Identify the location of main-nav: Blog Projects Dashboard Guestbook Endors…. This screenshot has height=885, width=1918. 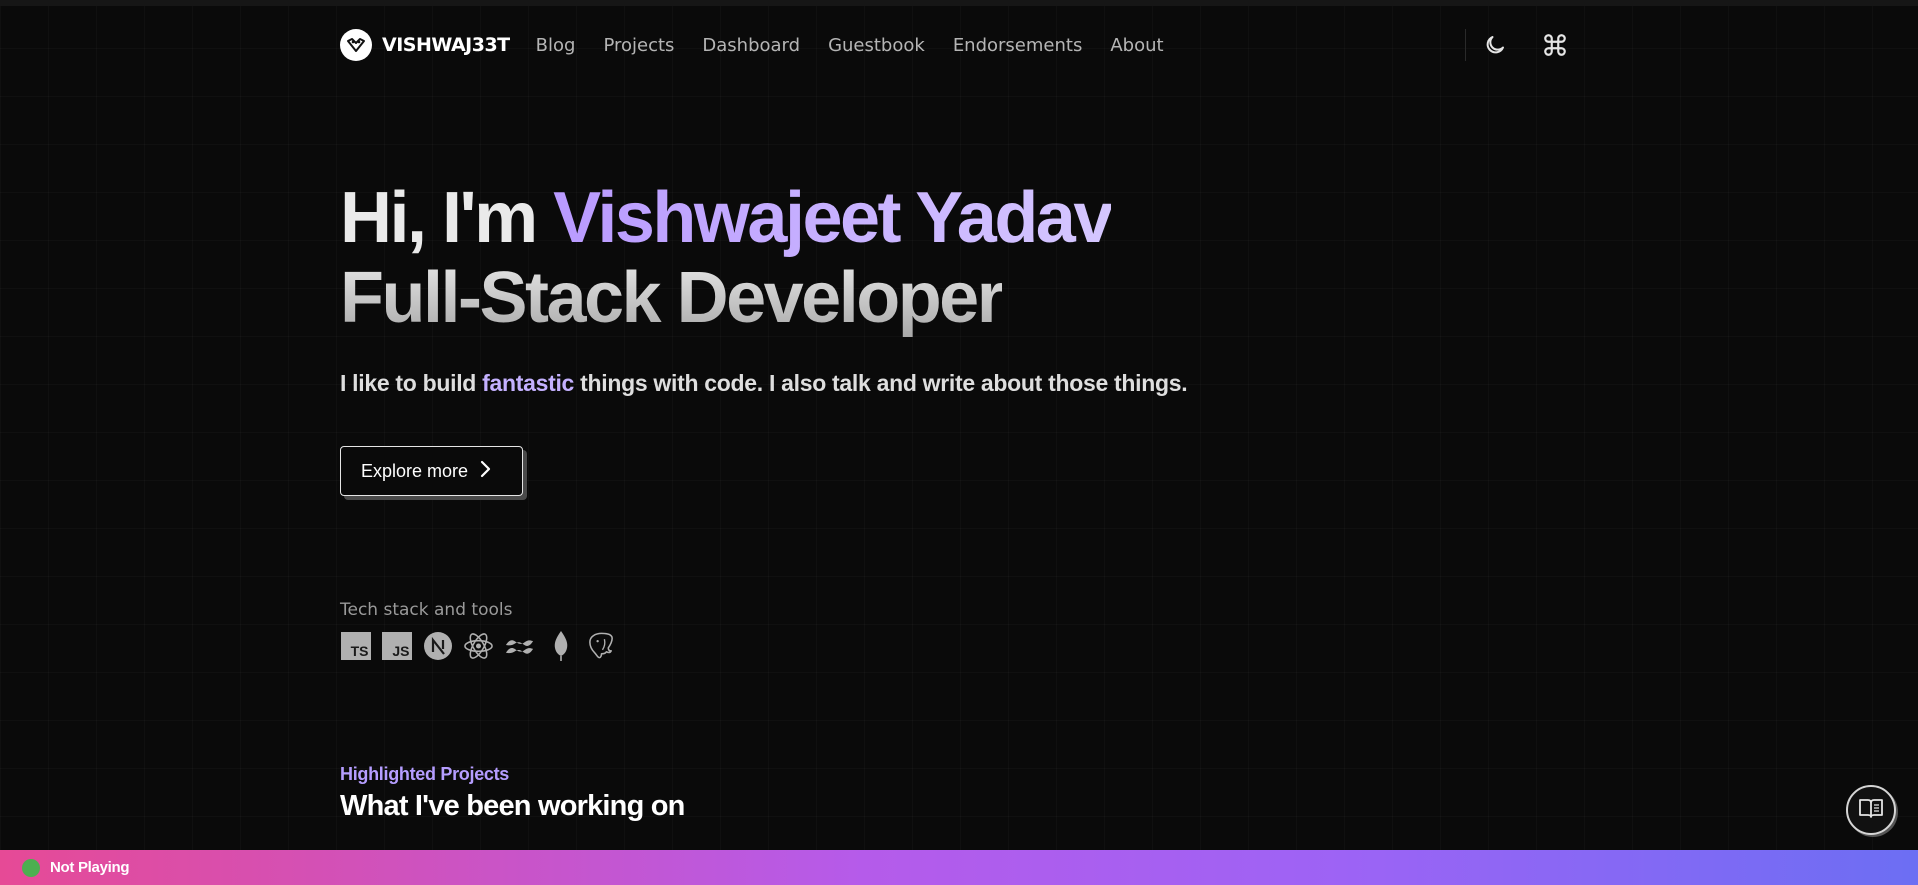
(850, 45).